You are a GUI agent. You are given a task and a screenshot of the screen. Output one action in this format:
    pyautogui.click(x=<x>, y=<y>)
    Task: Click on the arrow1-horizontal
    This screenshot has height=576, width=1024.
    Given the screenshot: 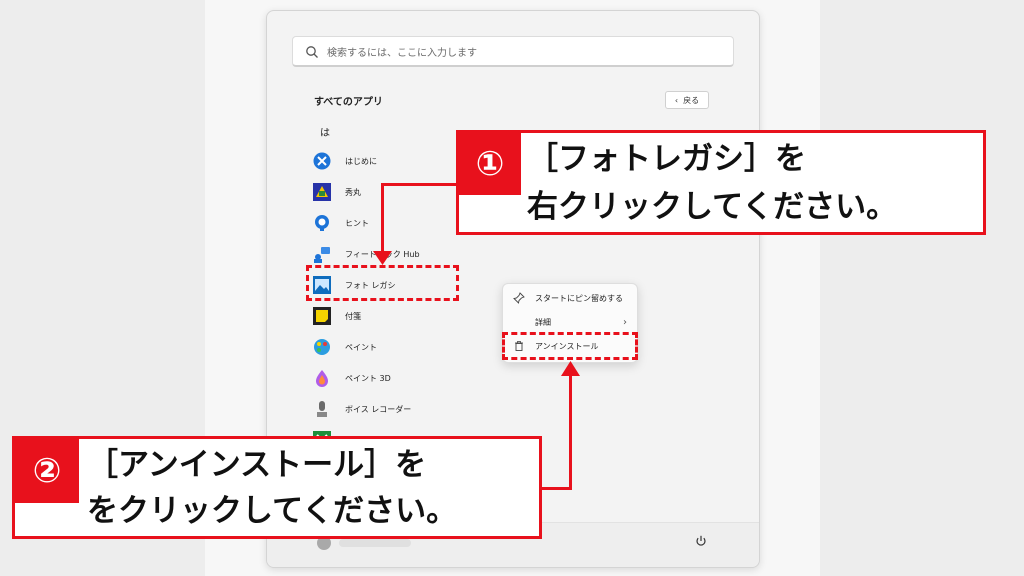 What is the action you would take?
    pyautogui.click(x=419, y=184)
    